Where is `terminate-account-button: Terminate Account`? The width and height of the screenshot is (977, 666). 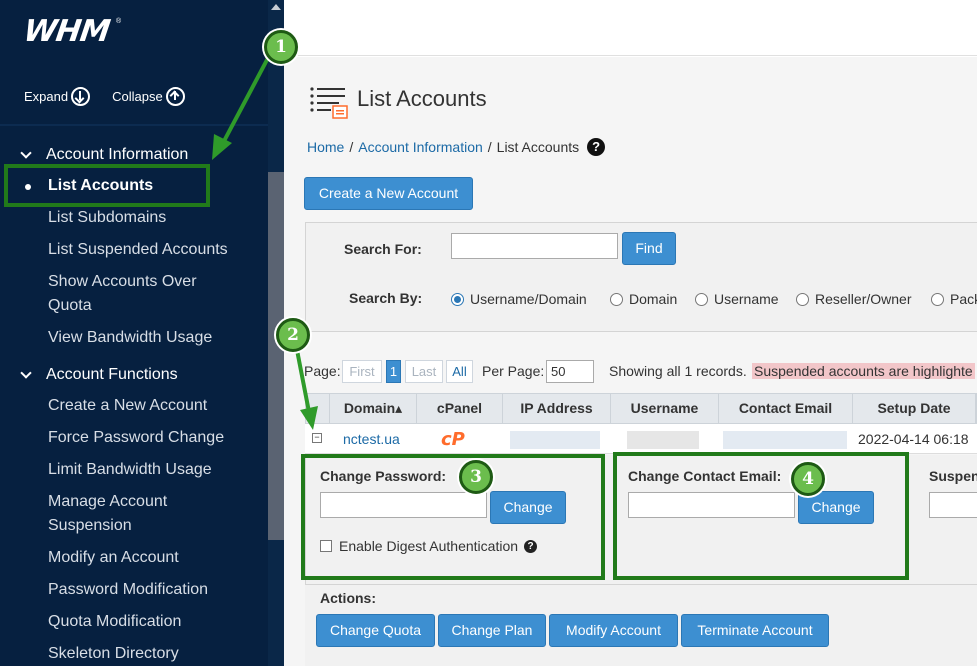 terminate-account-button: Terminate Account is located at coordinates (755, 630).